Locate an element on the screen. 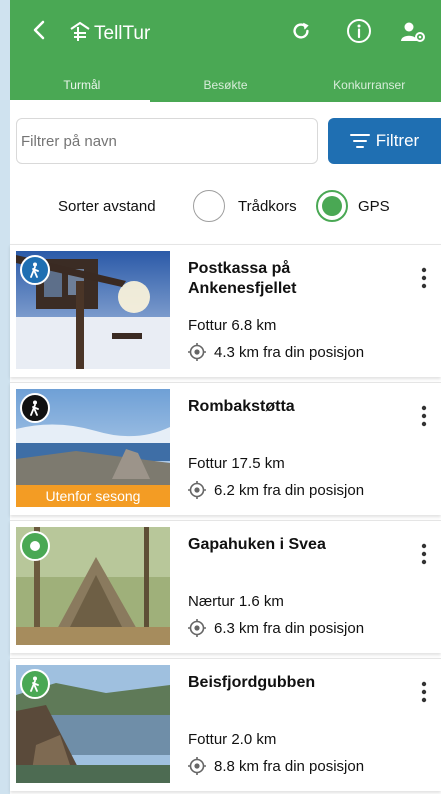  distance-from-position: 6.3 km fra din posisjon is located at coordinates (289, 628).